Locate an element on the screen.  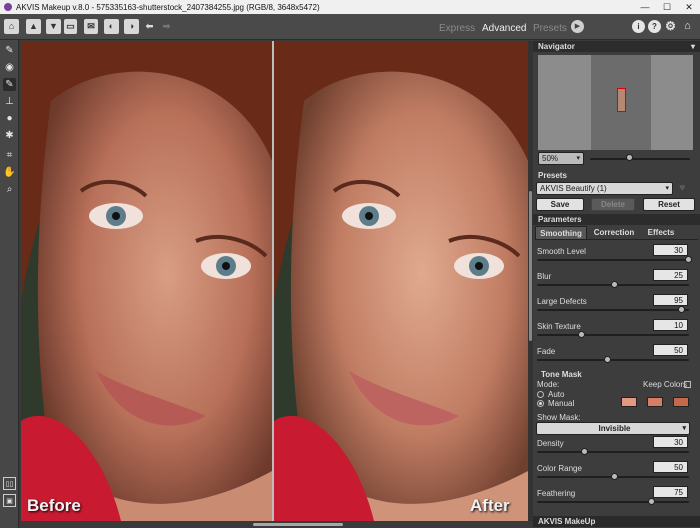
navigator-preview is located at coordinates (615, 102).